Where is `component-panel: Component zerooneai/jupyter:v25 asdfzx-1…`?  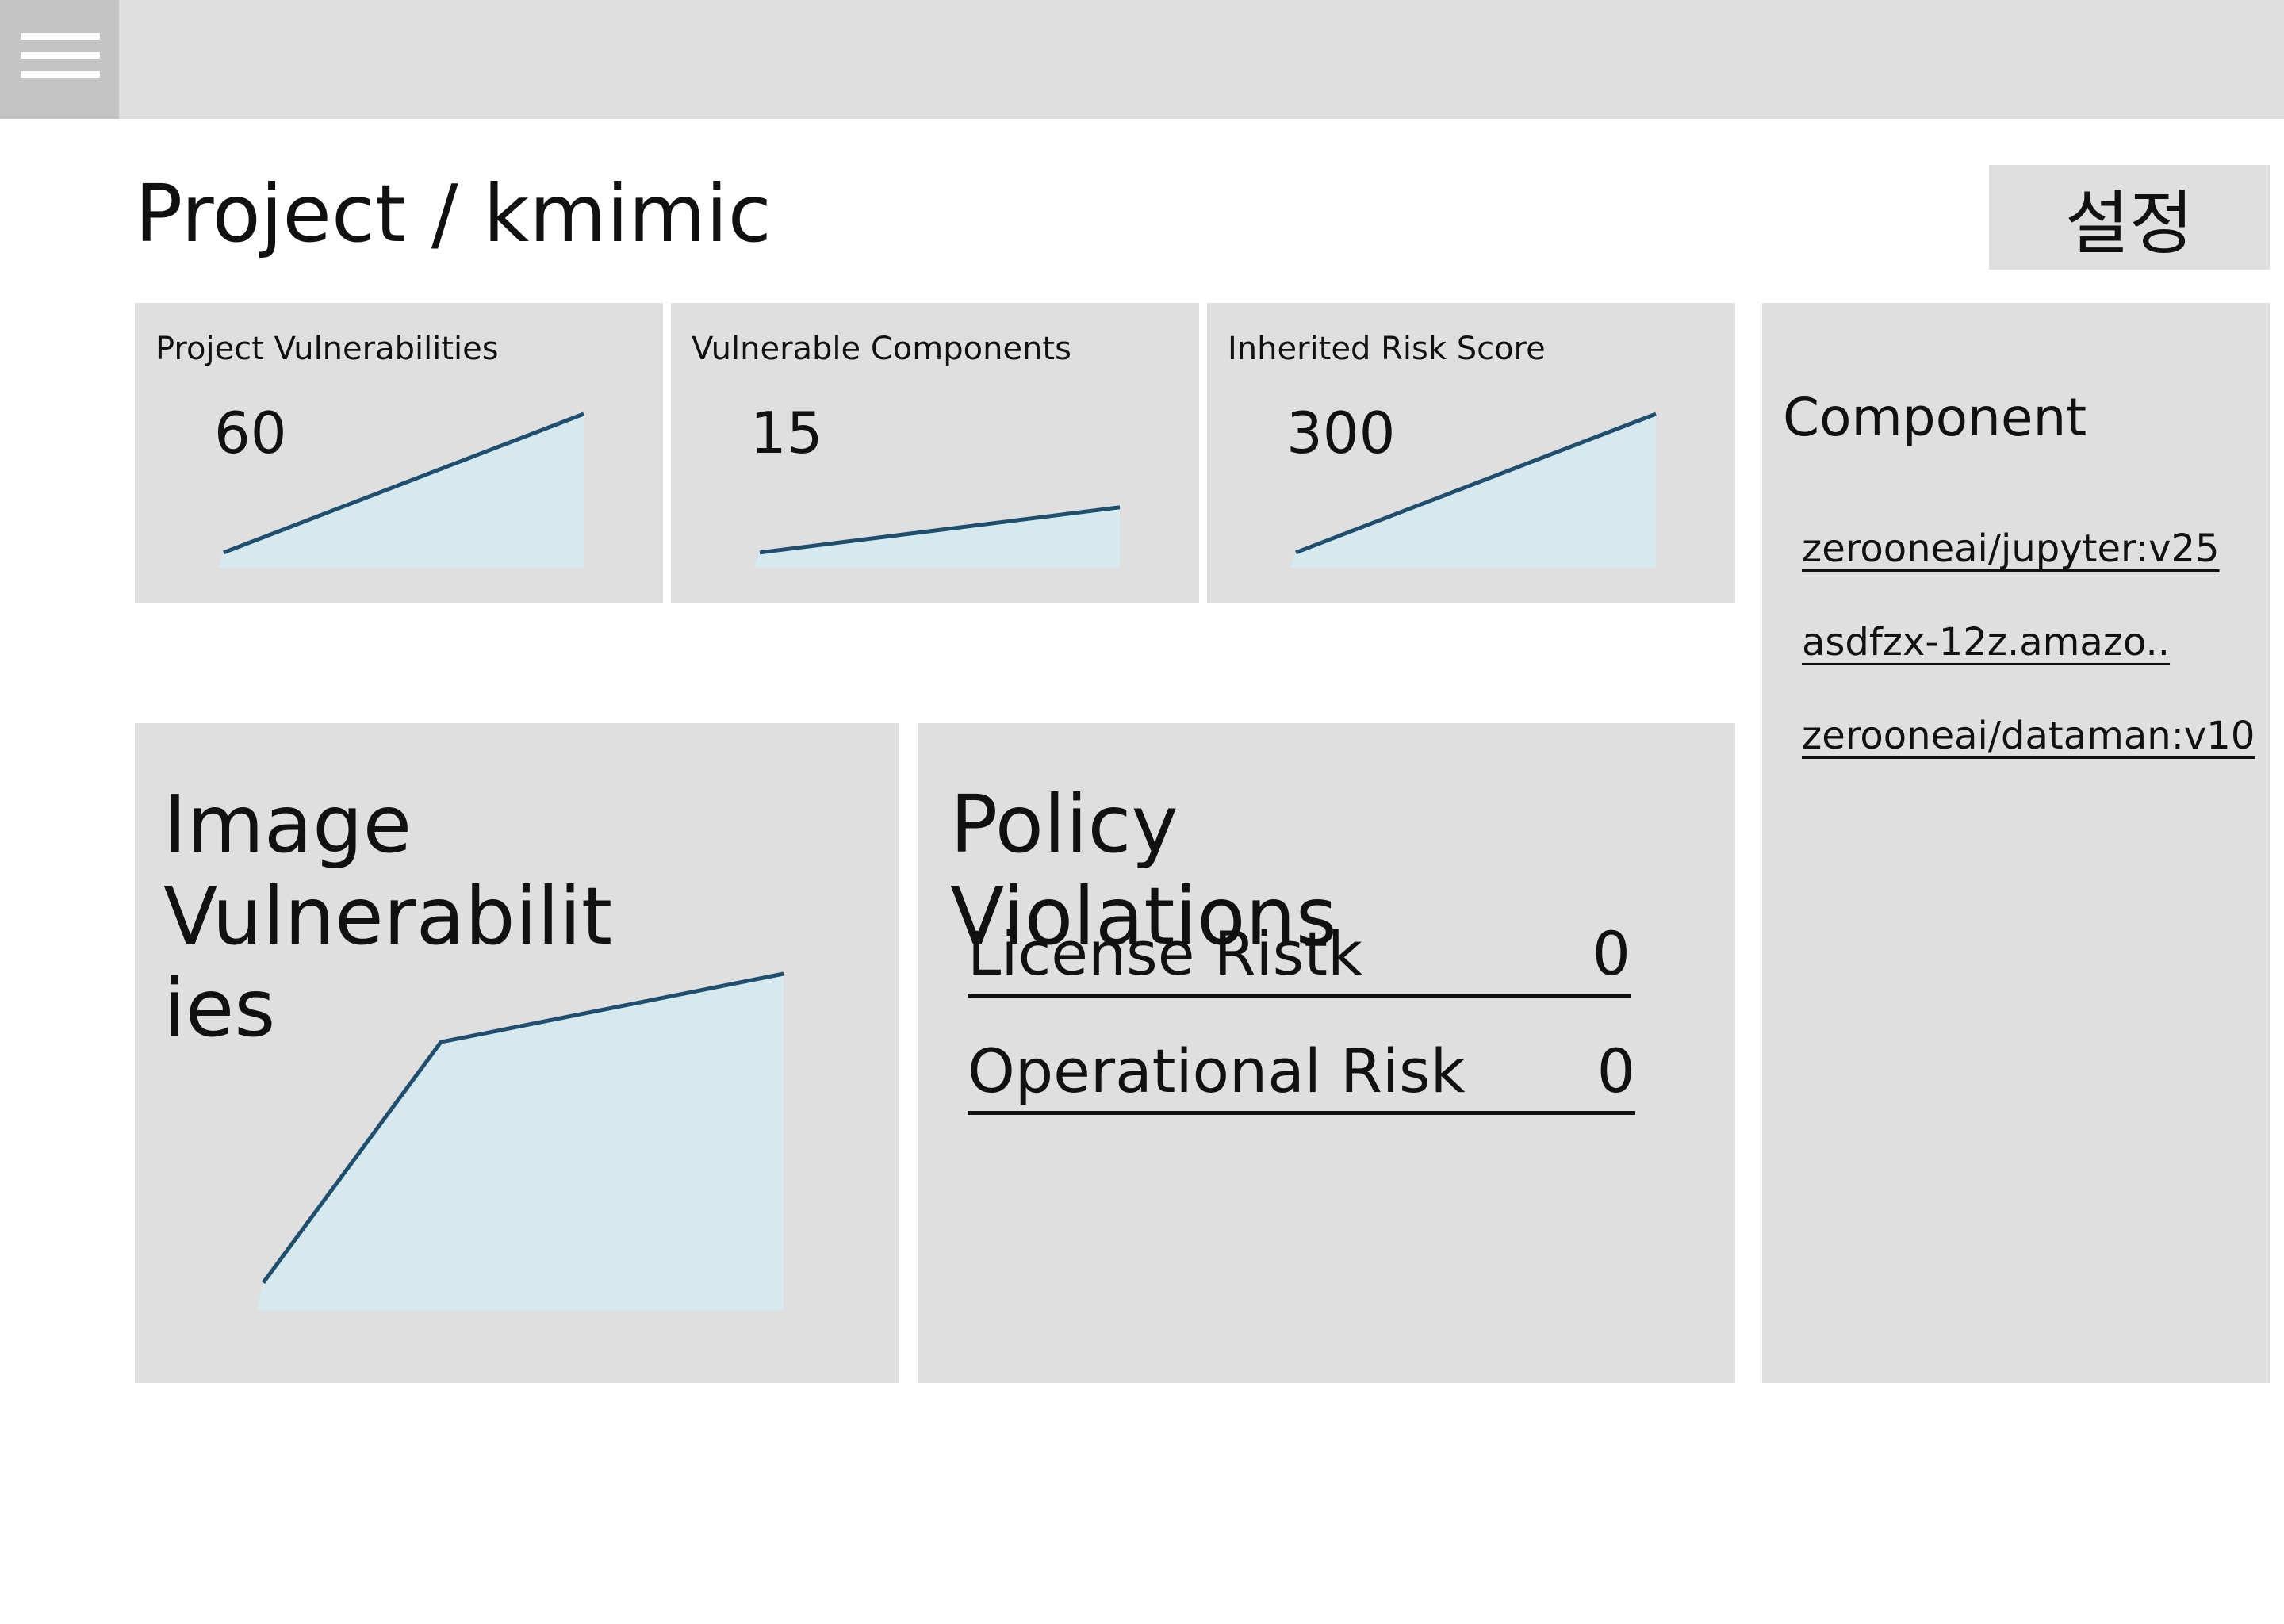
component-panel: Component zerooneai/jupyter:v25 asdfzx-1… is located at coordinates (2016, 843).